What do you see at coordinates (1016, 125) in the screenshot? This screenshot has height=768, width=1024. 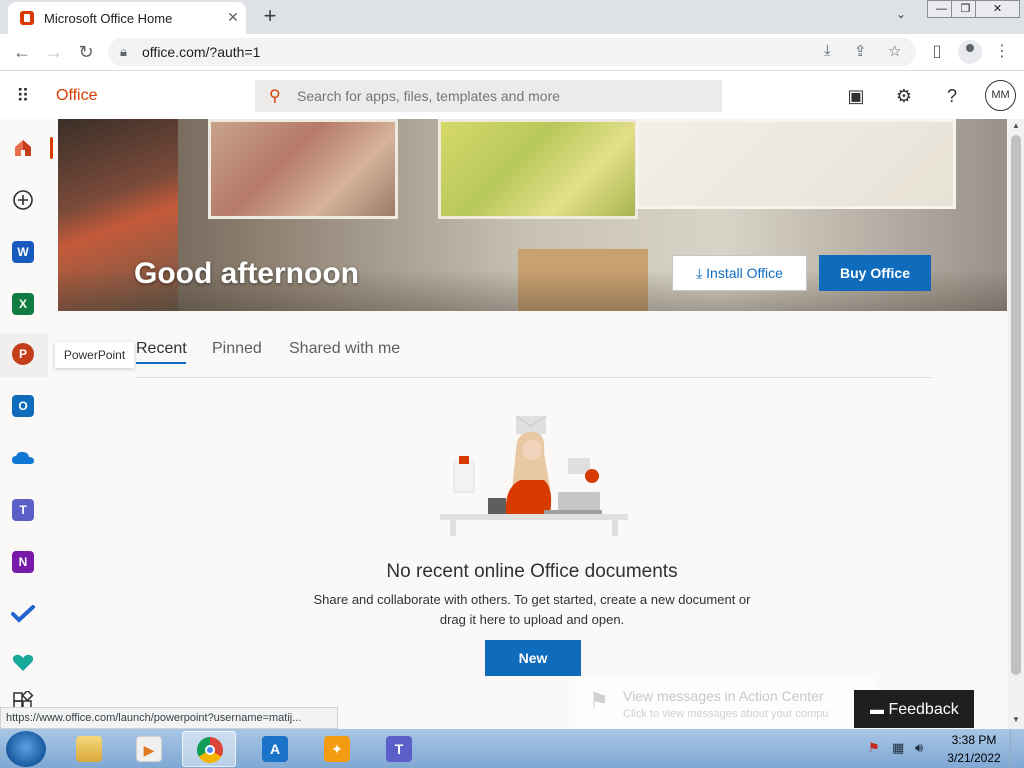 I see `scroll-up-icon: ▲` at bounding box center [1016, 125].